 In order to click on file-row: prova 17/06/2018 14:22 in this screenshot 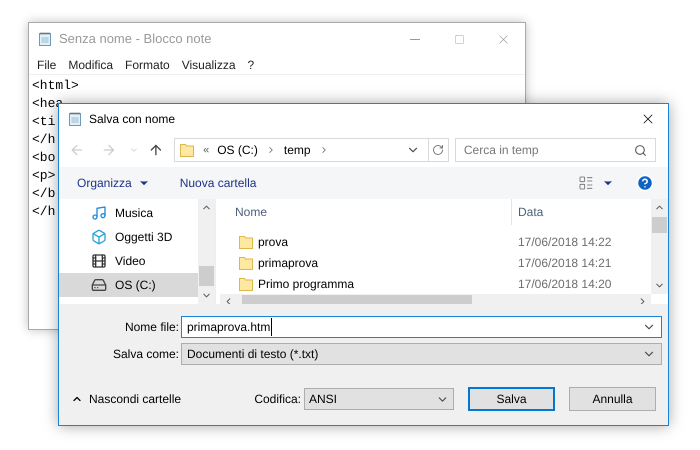, I will do `click(435, 241)`.